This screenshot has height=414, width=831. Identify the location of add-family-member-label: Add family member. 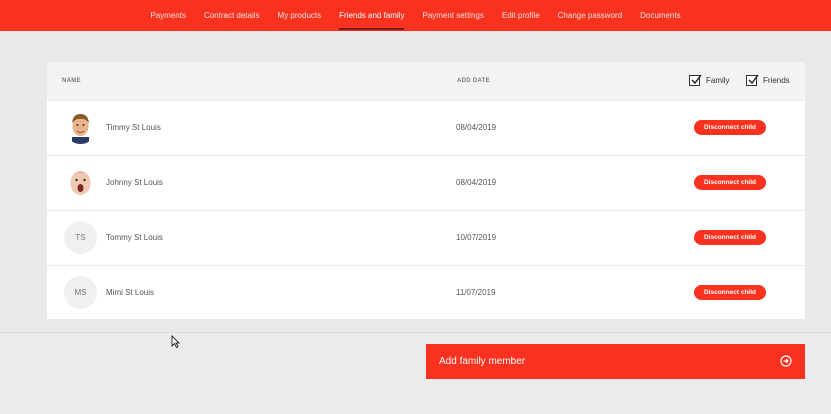
(482, 361).